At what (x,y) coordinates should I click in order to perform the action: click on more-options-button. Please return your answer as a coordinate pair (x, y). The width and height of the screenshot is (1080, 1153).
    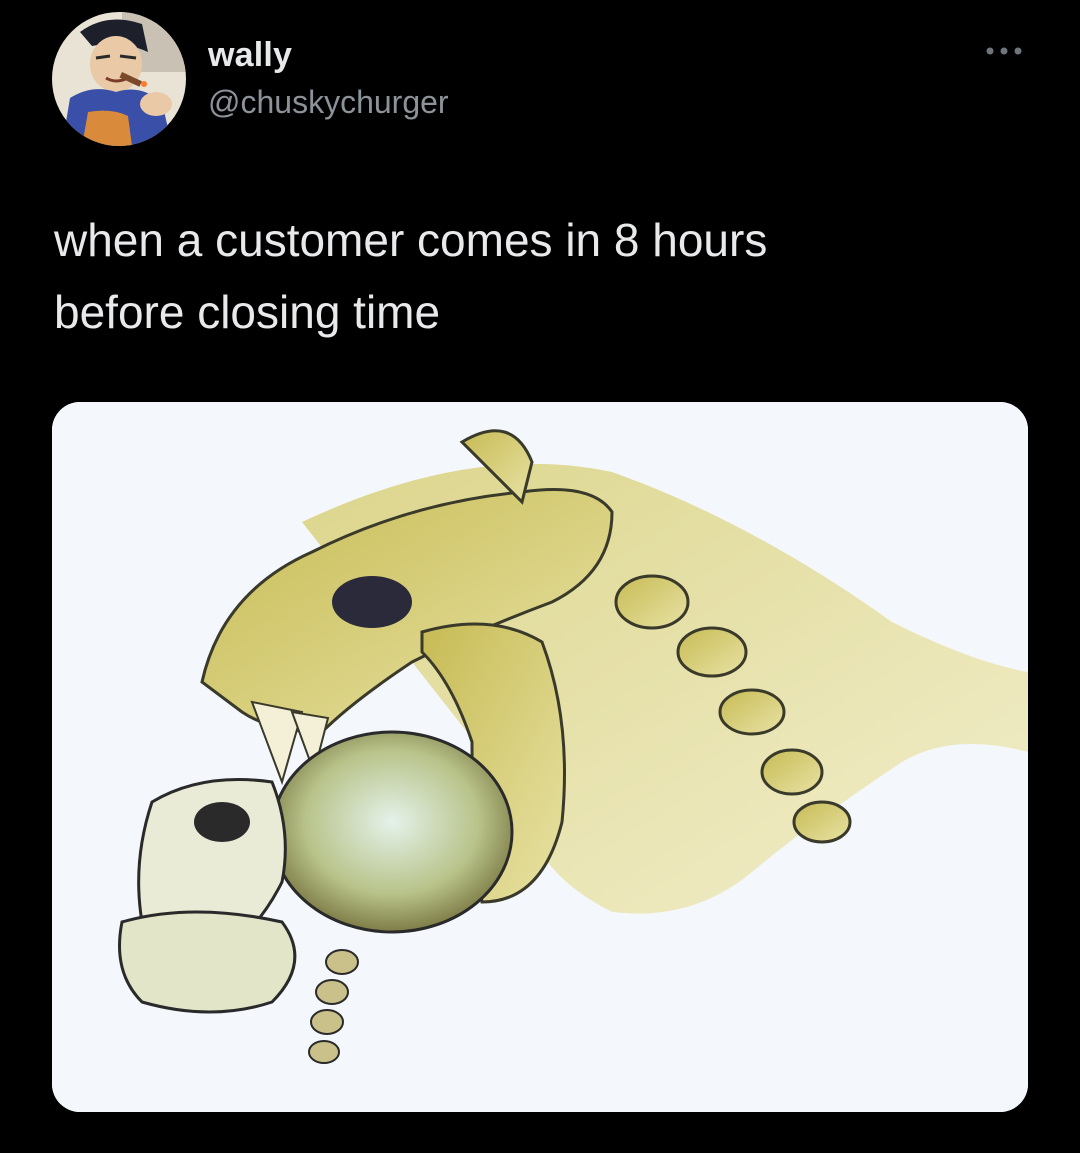
    Looking at the image, I should click on (1004, 51).